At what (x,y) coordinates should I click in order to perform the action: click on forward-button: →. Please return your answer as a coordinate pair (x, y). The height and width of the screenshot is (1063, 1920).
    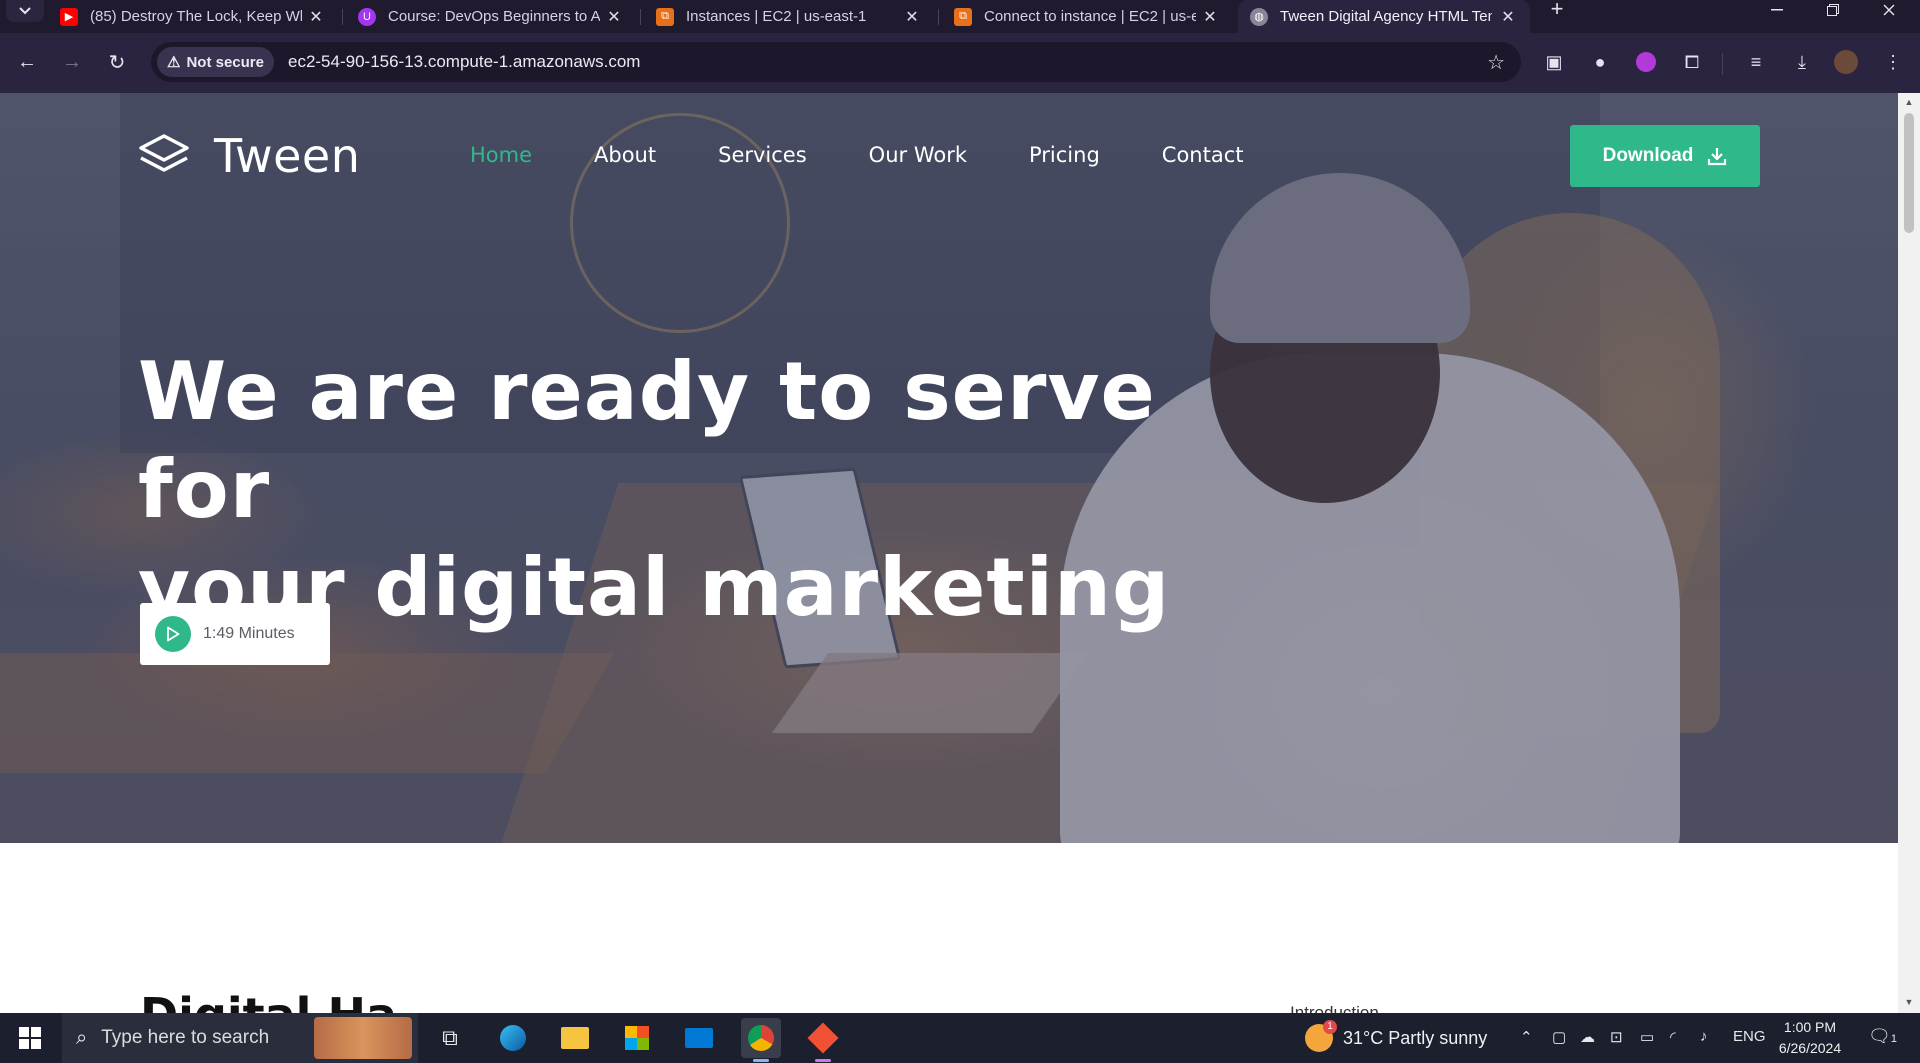
    Looking at the image, I should click on (72, 62).